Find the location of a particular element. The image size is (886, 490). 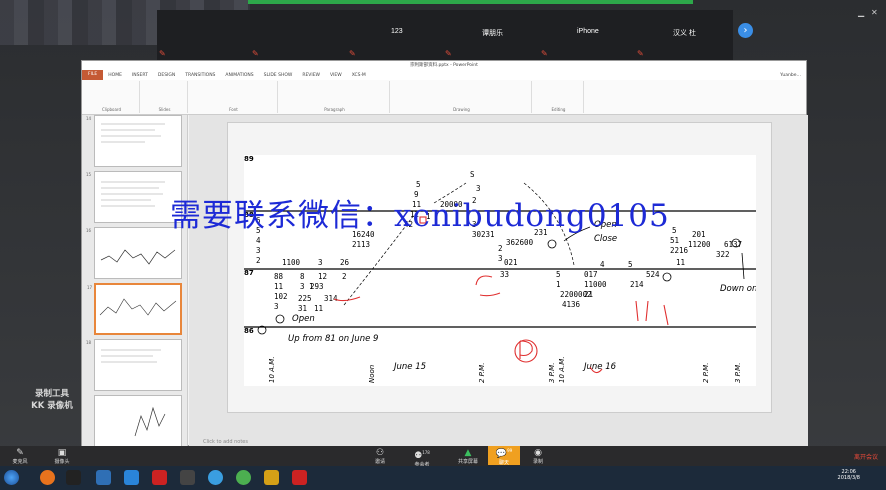

slide-thumbnail: 18 is located at coordinates (134, 365).